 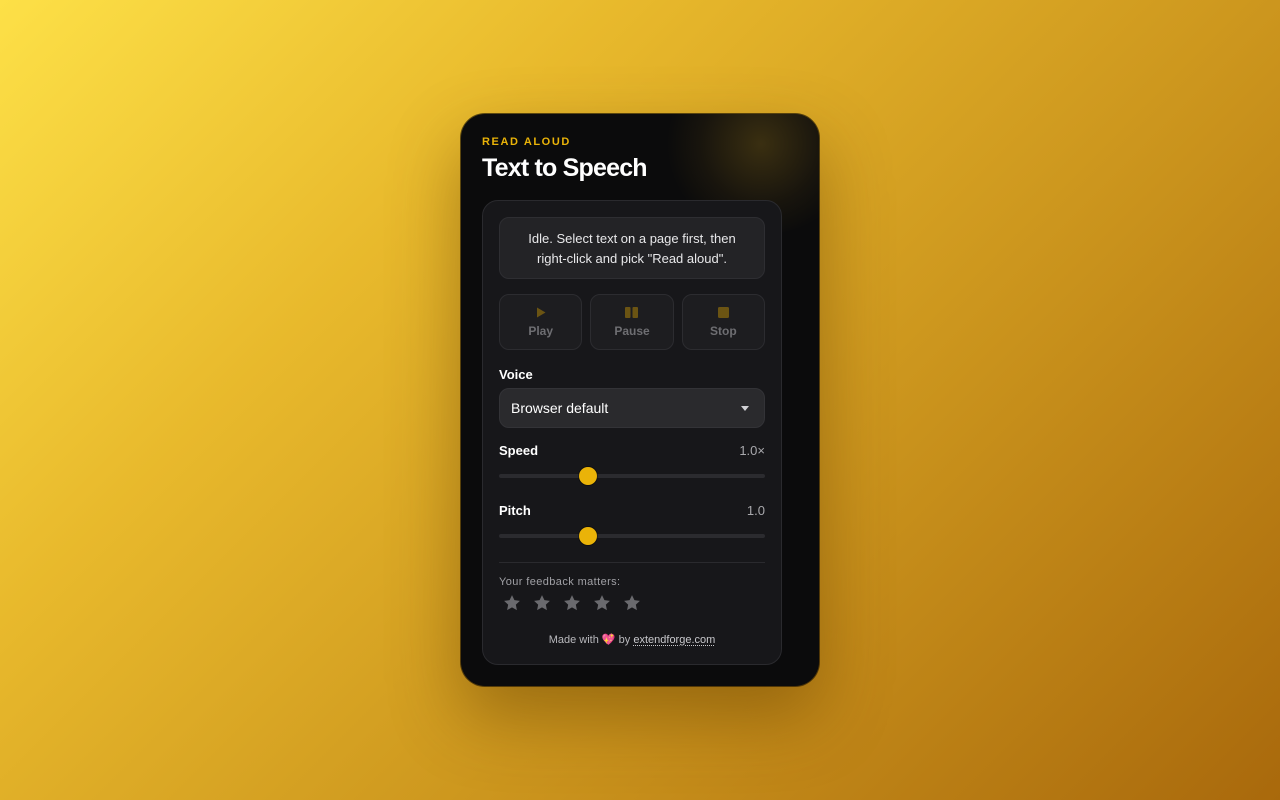 I want to click on section-divider, so click(x=632, y=562).